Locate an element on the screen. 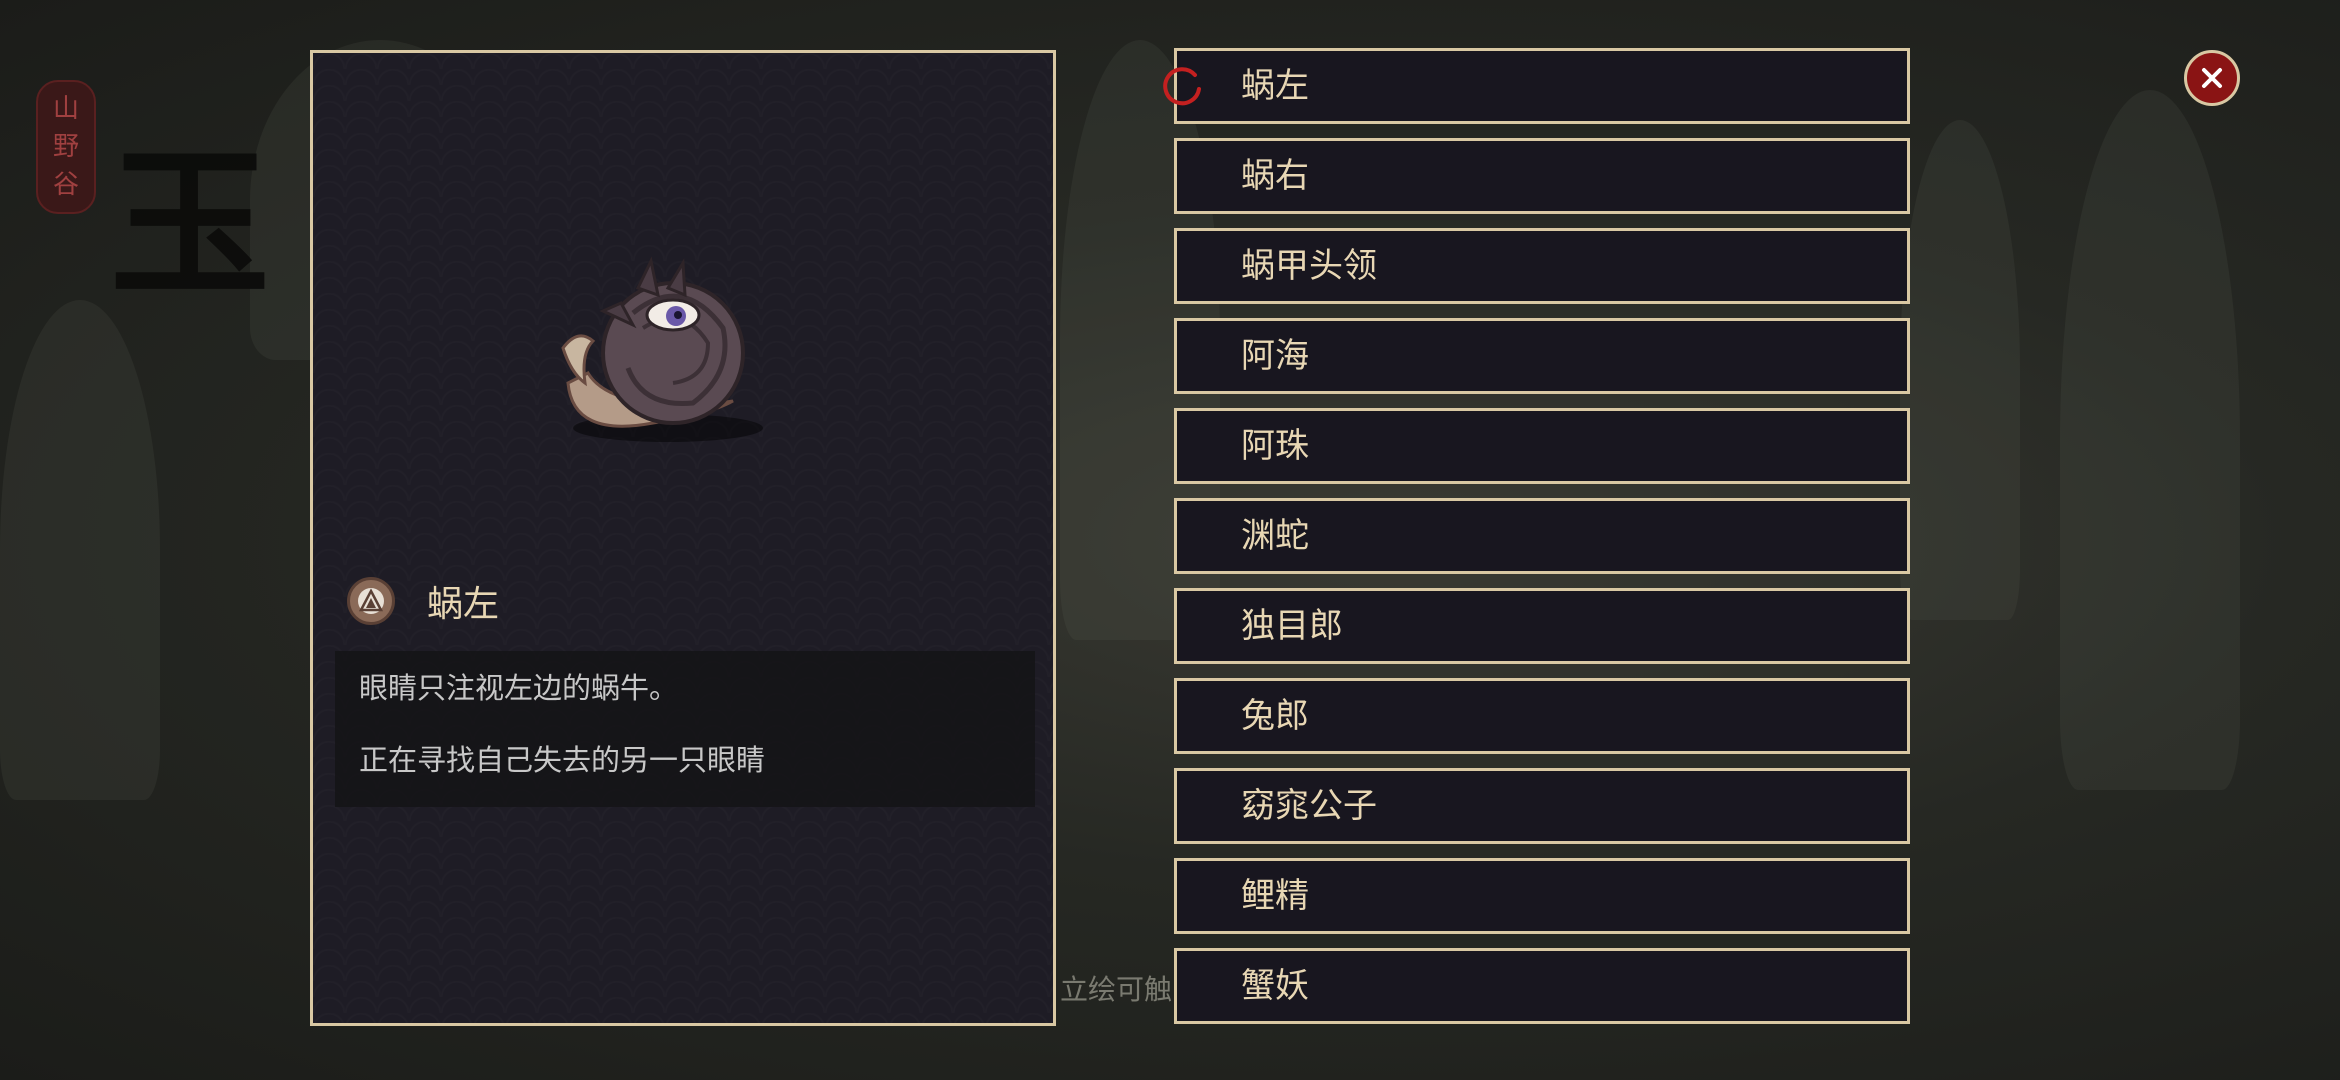 The image size is (2340, 1080). close-icon is located at coordinates (2212, 78).